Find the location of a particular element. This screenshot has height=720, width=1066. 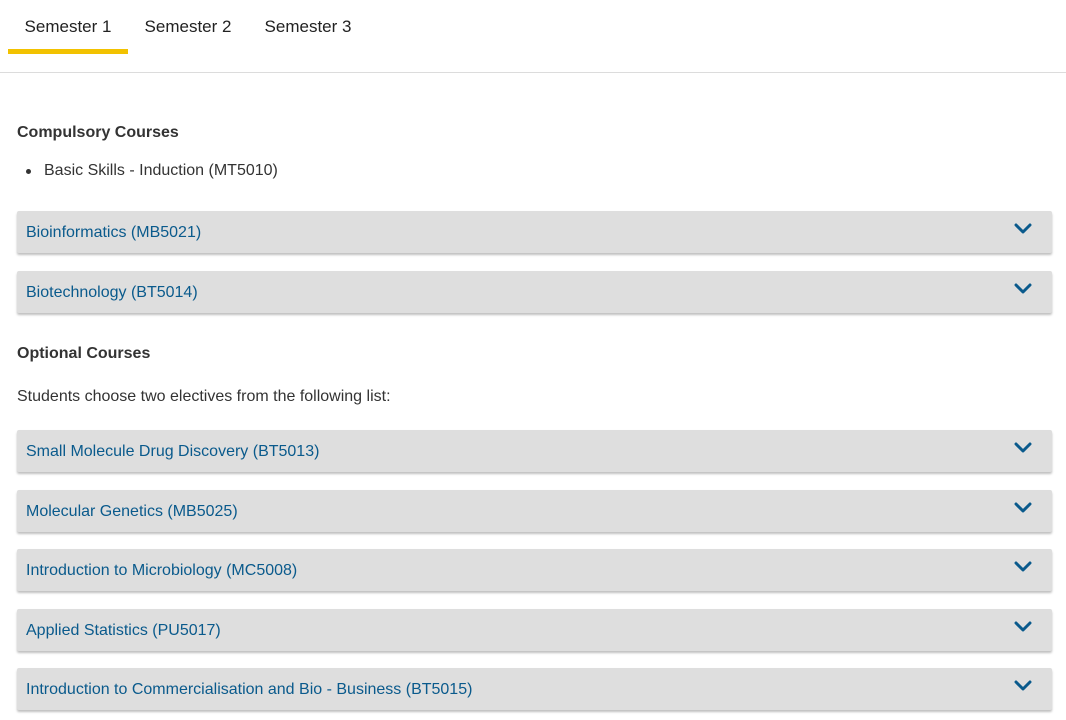

accordion-label: Biotechnology (BT5014) is located at coordinates (112, 292).